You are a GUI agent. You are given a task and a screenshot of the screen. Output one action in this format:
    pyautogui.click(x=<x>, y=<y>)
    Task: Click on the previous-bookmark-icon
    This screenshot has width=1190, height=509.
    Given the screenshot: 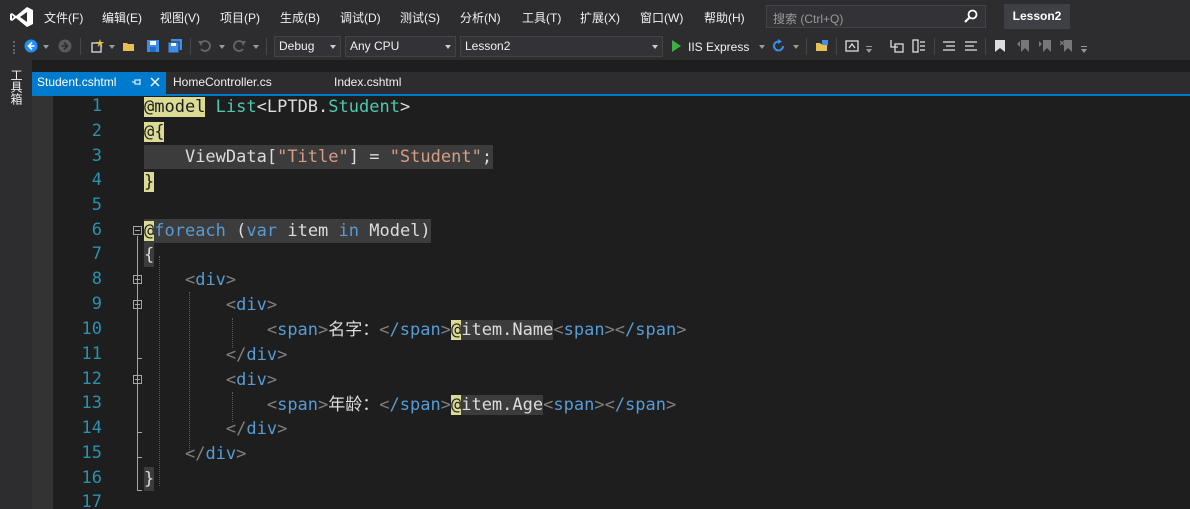 What is the action you would take?
    pyautogui.click(x=1024, y=46)
    